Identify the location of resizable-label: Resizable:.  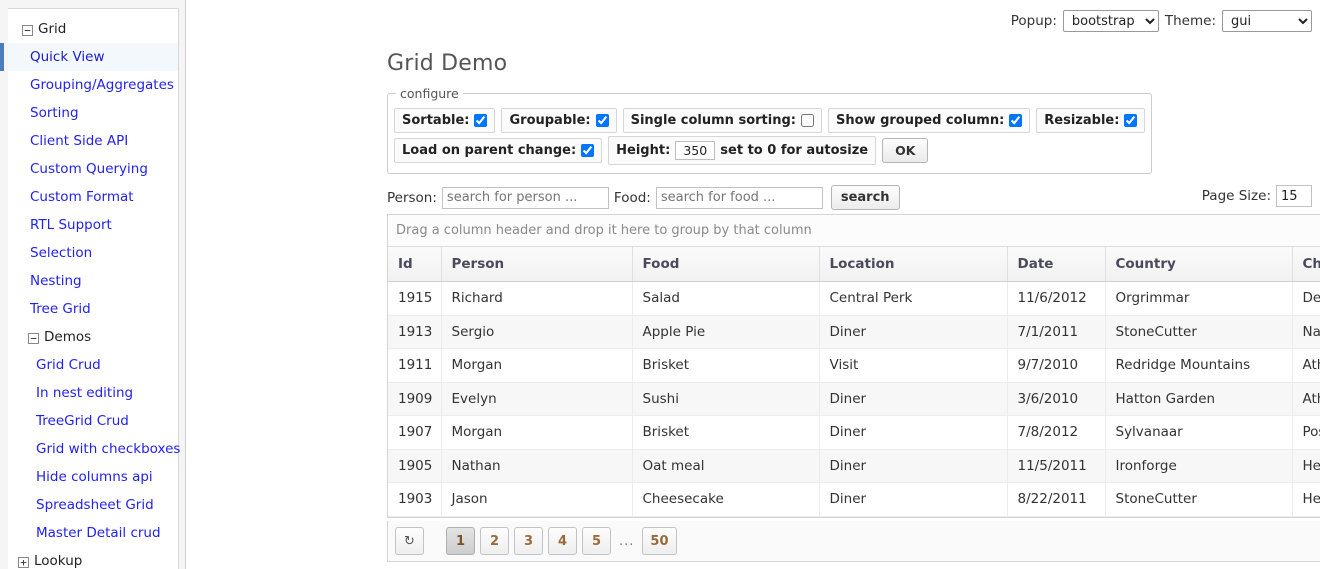
(1082, 120).